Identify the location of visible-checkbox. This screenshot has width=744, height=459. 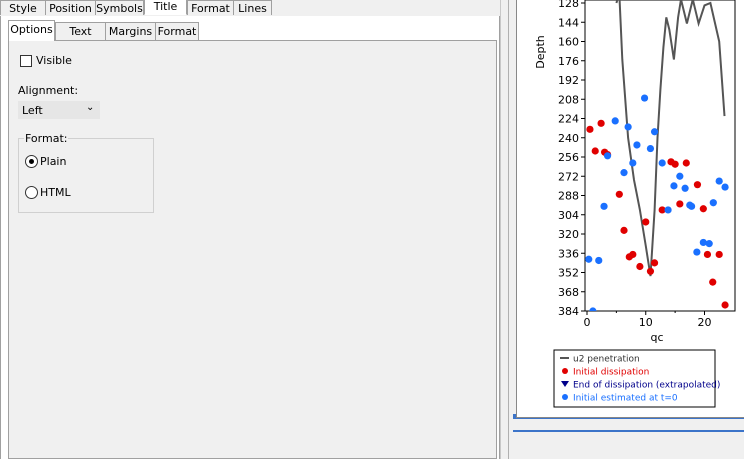
(26, 61).